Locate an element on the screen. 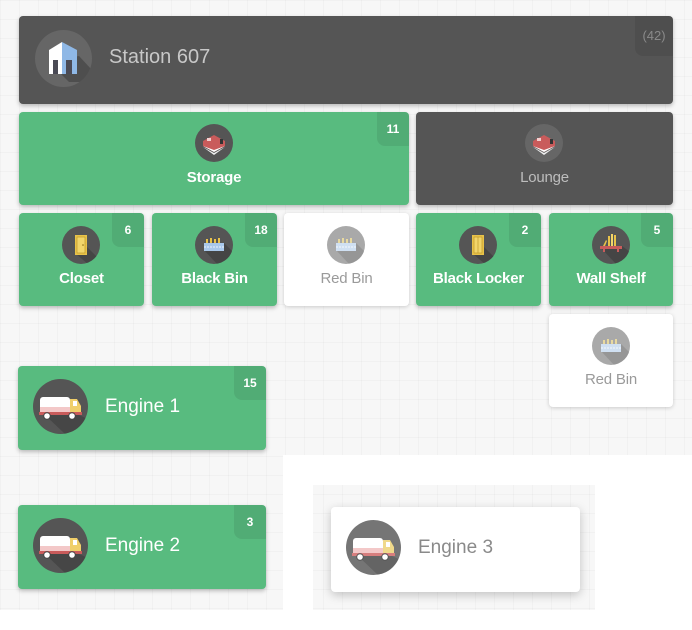 The width and height of the screenshot is (692, 630). engine-tile-2: Engine 2 3 is located at coordinates (142, 547).